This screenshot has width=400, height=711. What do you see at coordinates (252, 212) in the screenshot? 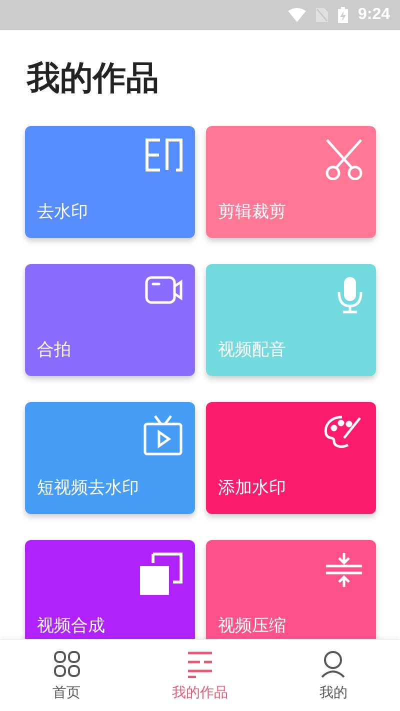
I see `card-label: 剪辑裁剪` at bounding box center [252, 212].